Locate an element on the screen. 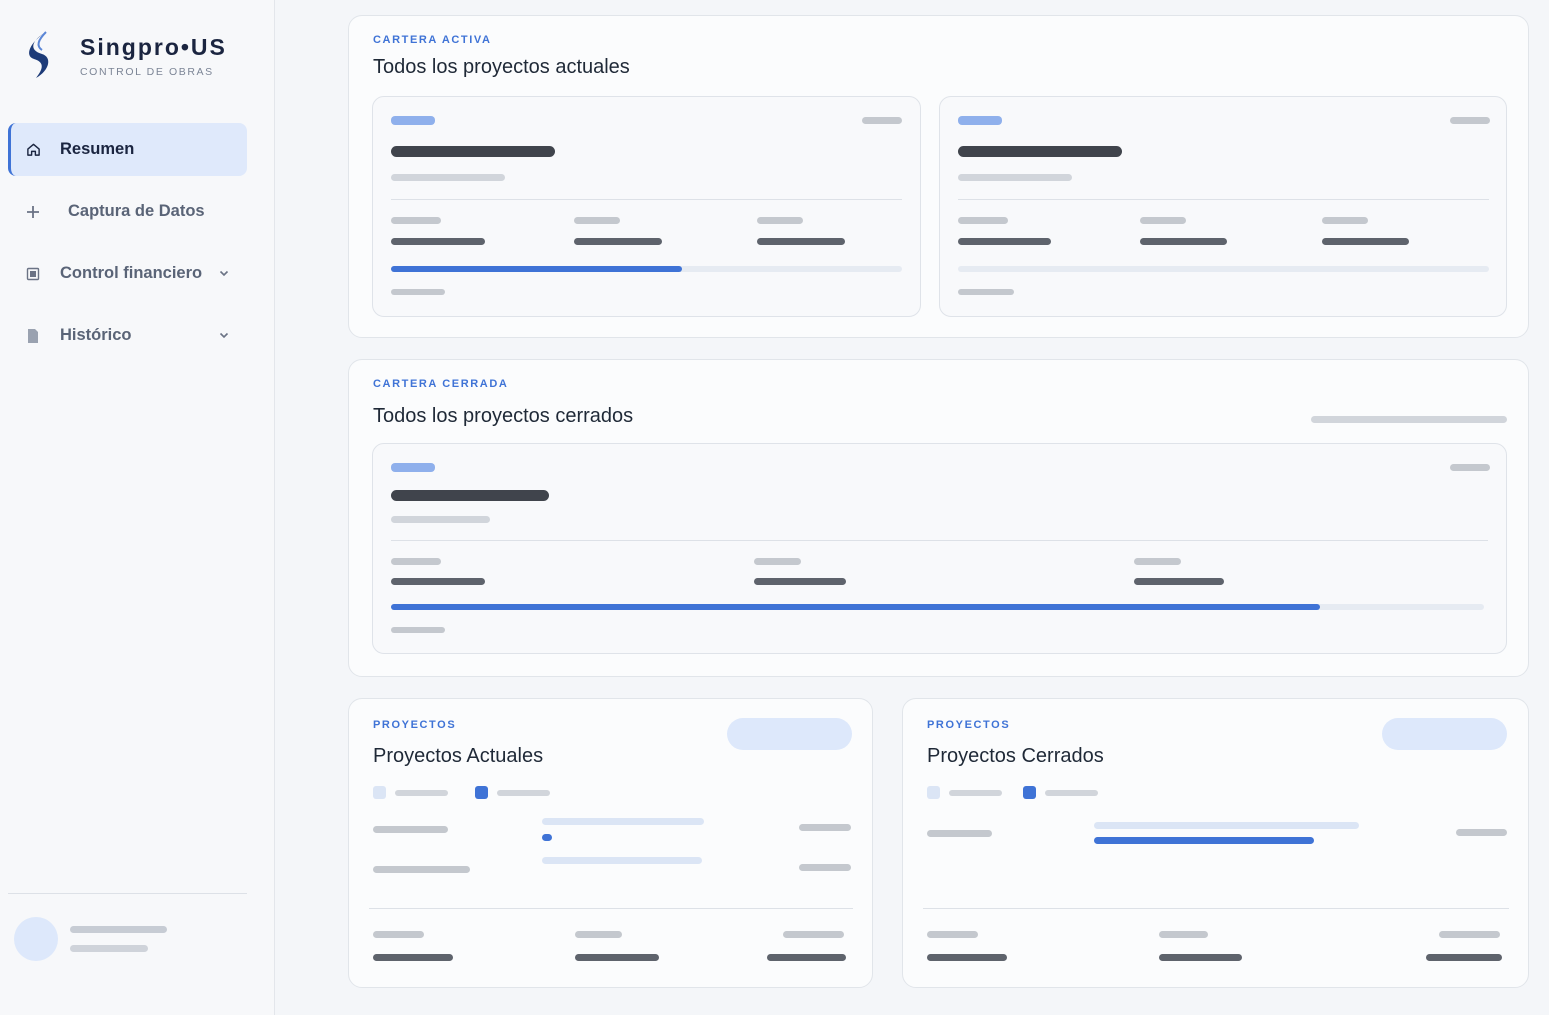 The height and width of the screenshot is (1015, 1549). section-summary-placeholder is located at coordinates (1409, 419).